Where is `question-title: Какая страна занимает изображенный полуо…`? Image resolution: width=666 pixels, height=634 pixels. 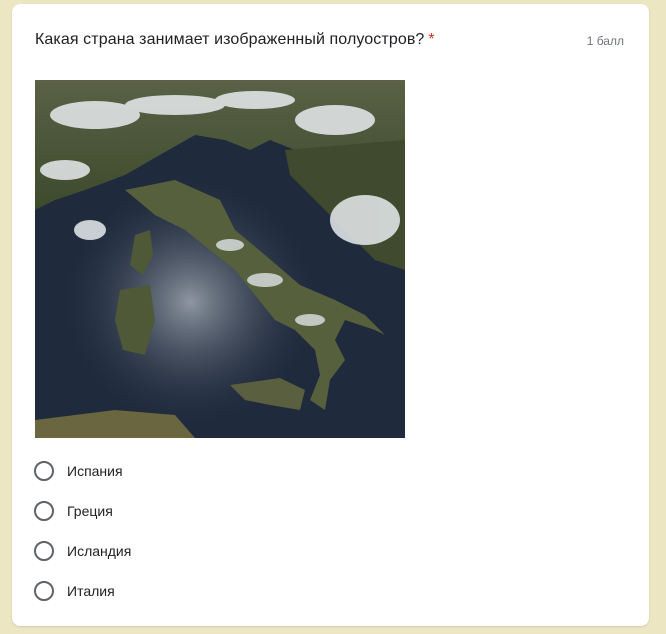
question-title: Какая страна занимает изображенный полуо… is located at coordinates (235, 40).